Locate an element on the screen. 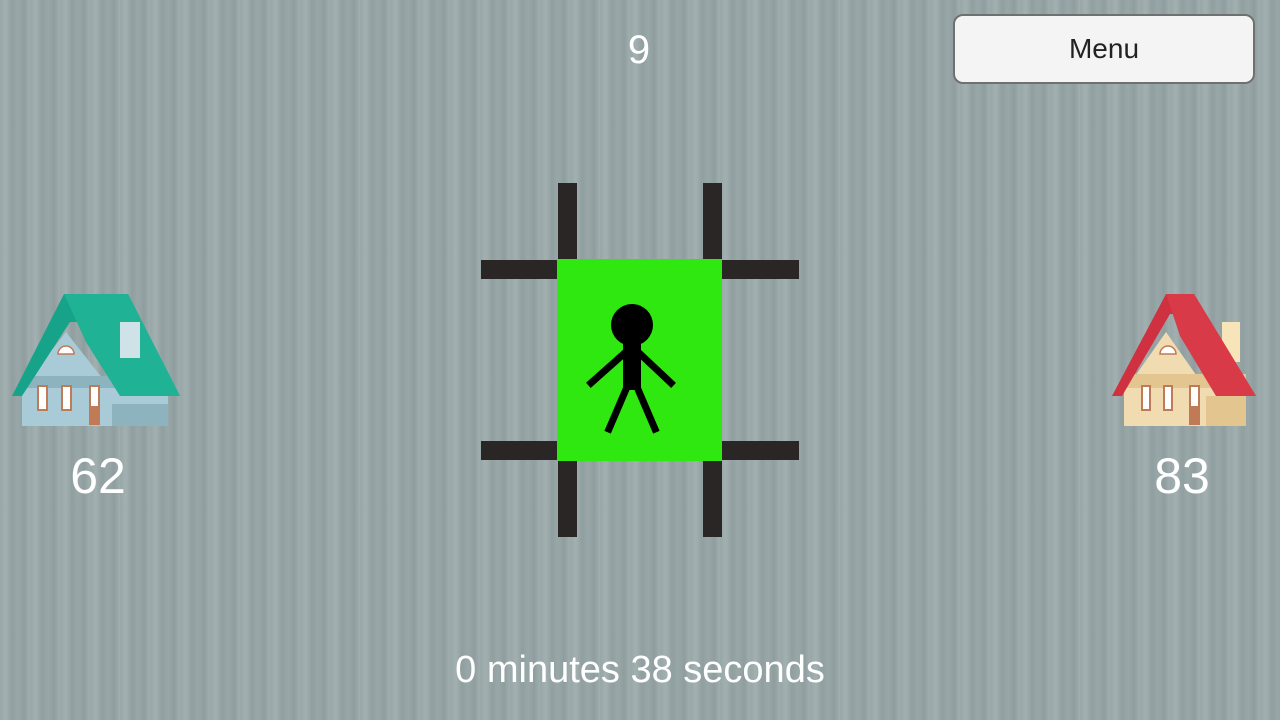 Image resolution: width=1280 pixels, height=720 pixels. right-house-score: 83 is located at coordinates (1182, 476).